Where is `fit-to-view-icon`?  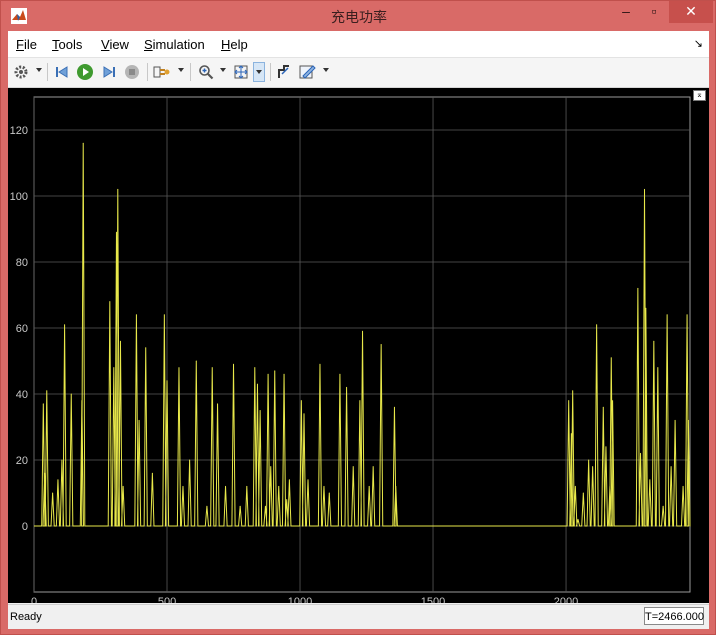 fit-to-view-icon is located at coordinates (241, 72).